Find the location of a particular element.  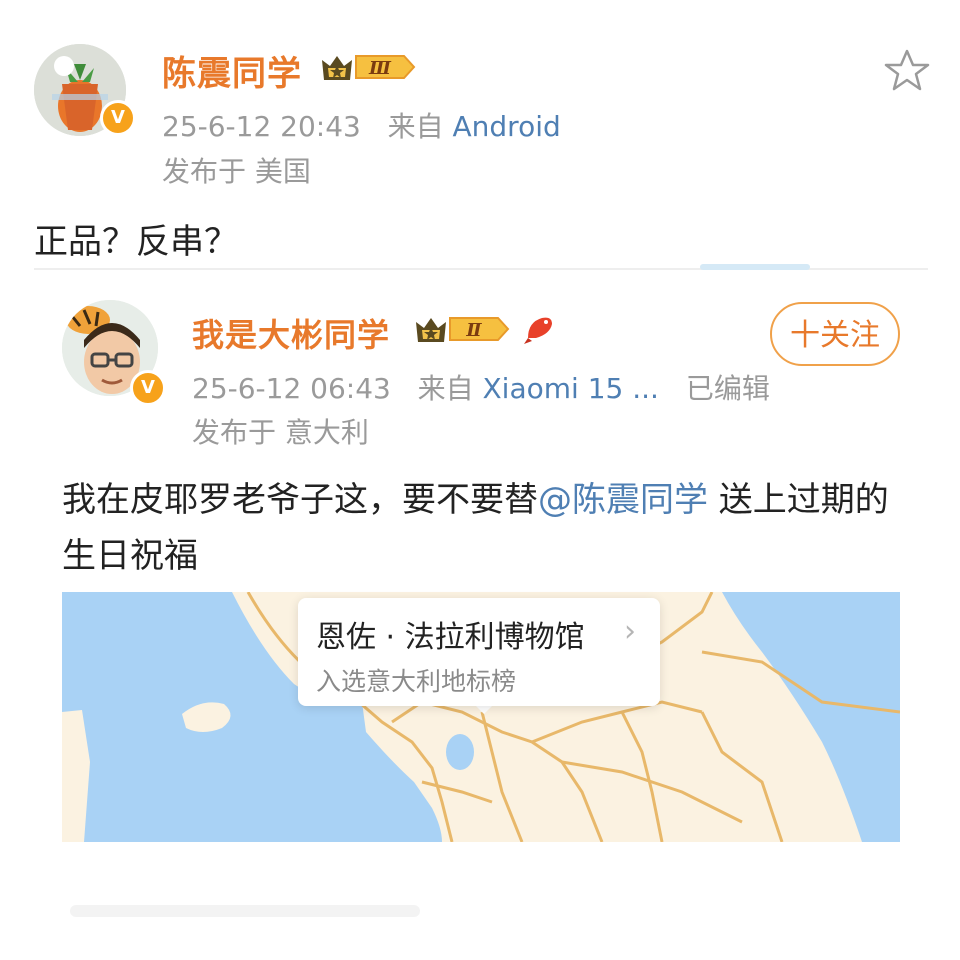

verified-badge-icon: V is located at coordinates (118, 118).